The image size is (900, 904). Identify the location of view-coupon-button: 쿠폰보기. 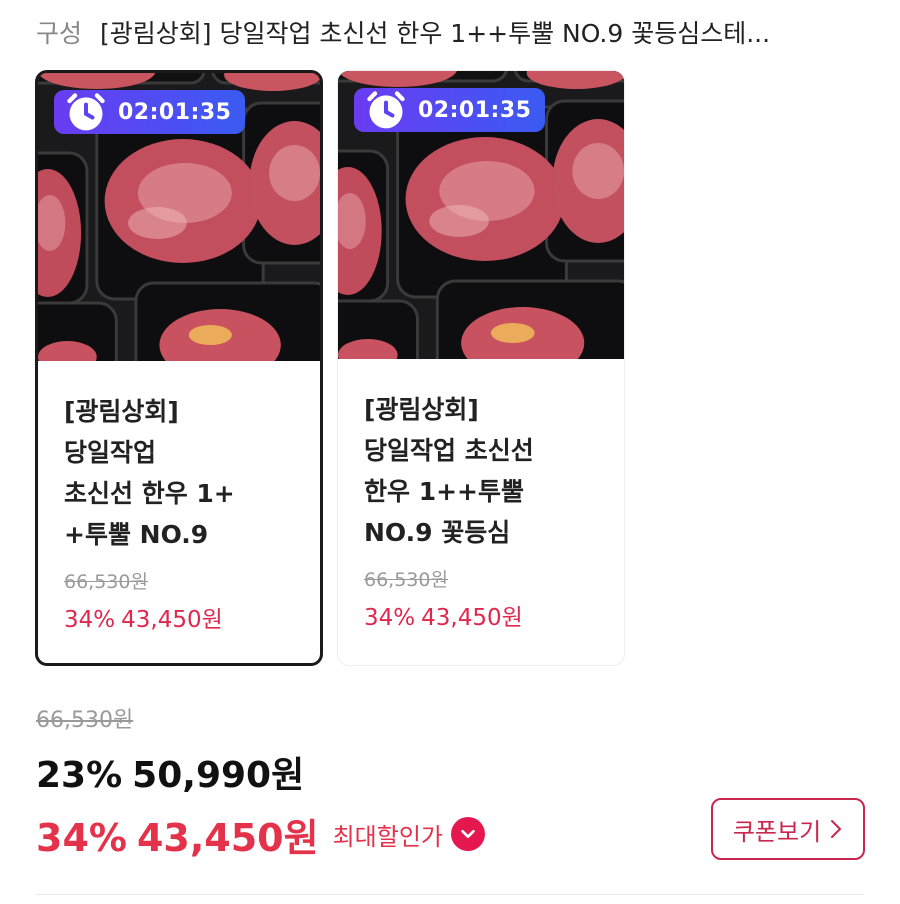
(788, 829).